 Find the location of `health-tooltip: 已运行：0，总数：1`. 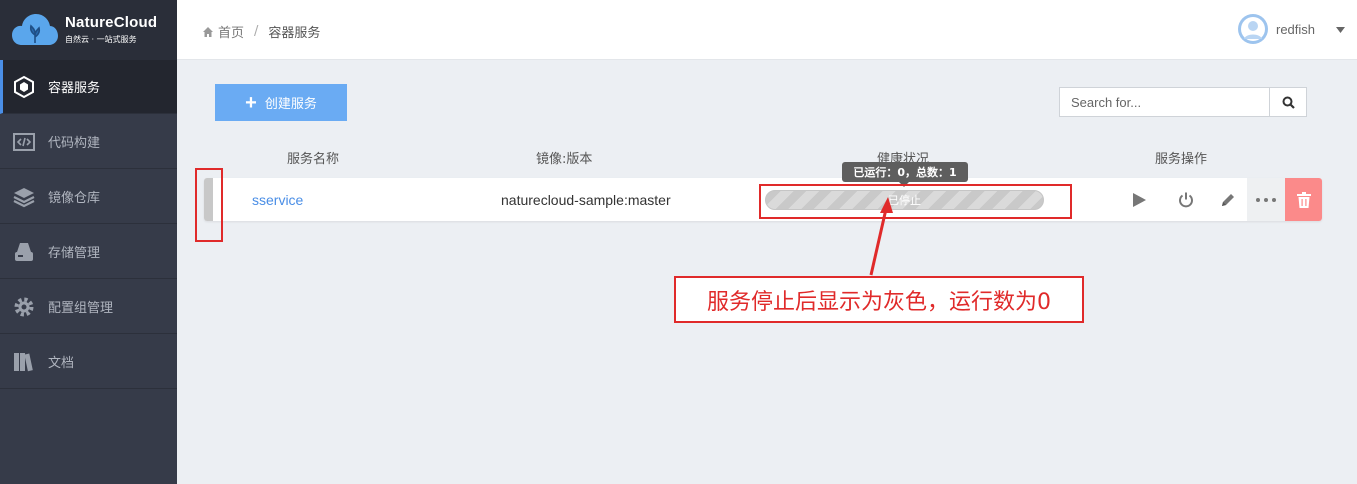

health-tooltip: 已运行：0，总数：1 is located at coordinates (905, 174).